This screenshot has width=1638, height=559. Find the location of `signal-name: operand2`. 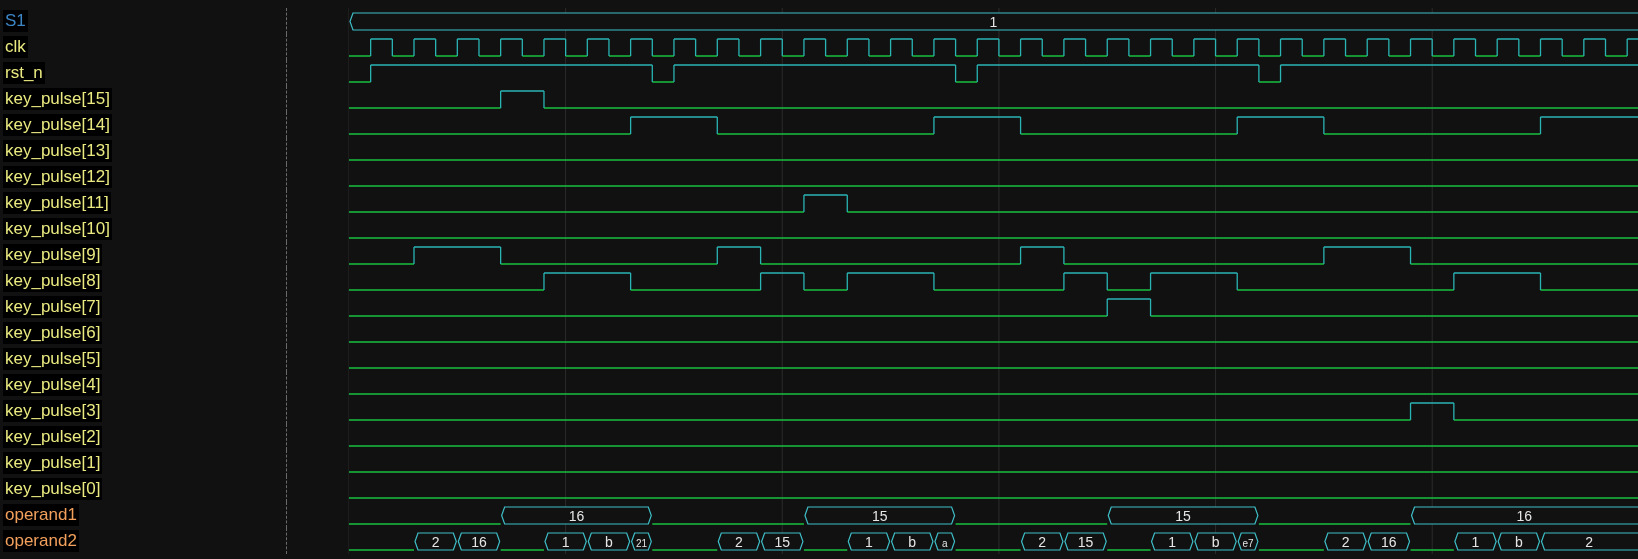

signal-name: operand2 is located at coordinates (41, 541).